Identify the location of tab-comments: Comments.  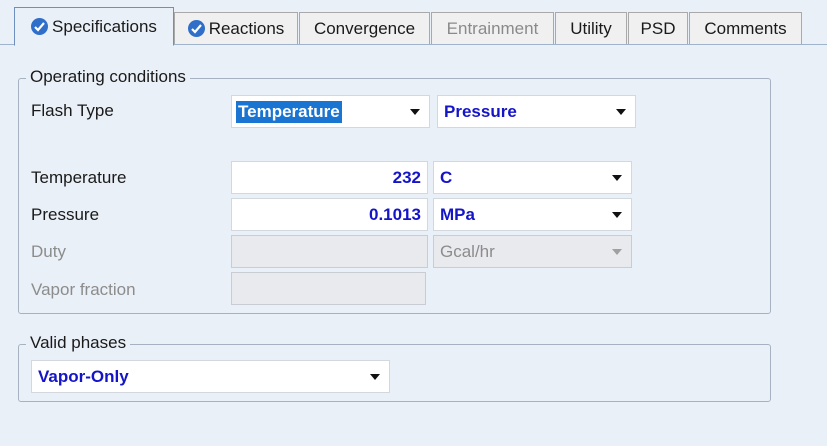
(745, 28).